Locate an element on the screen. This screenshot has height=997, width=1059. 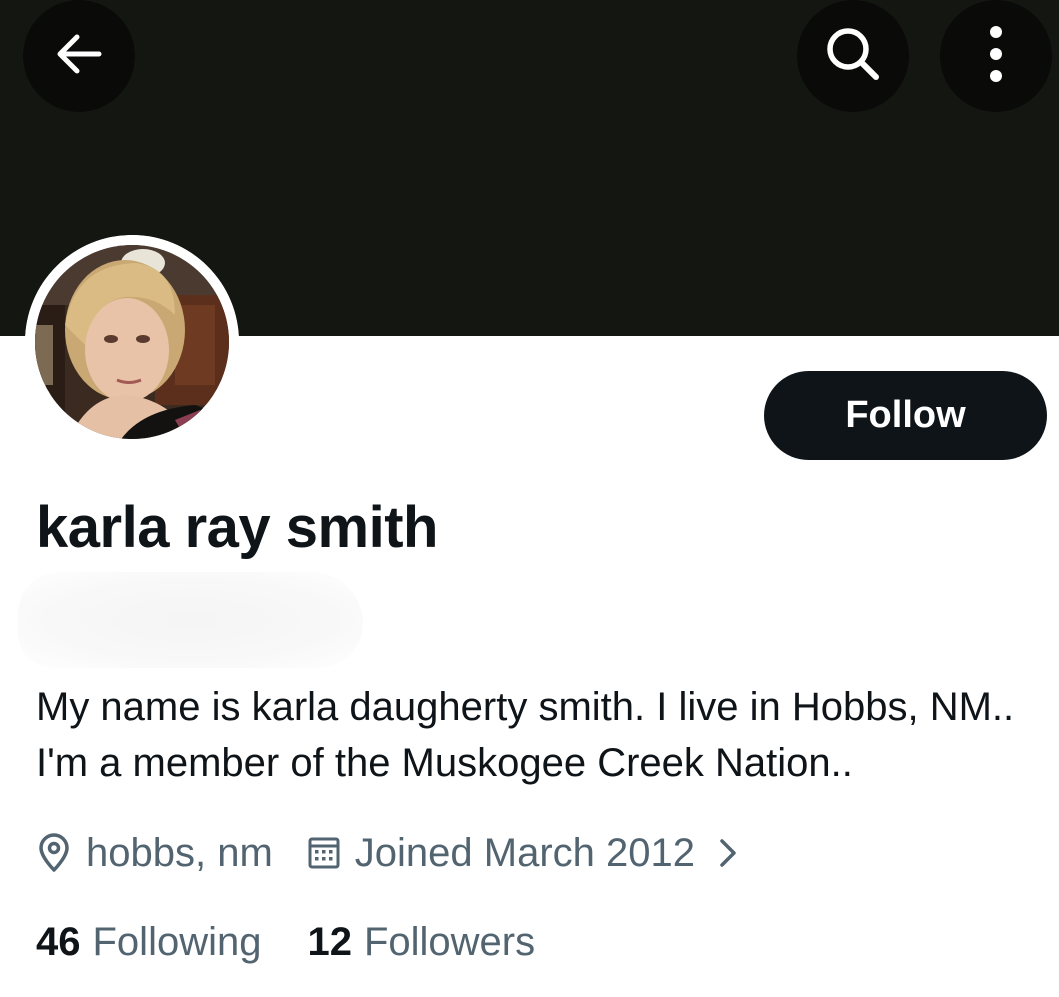
location-text: hobbs, nm is located at coordinates (179, 852).